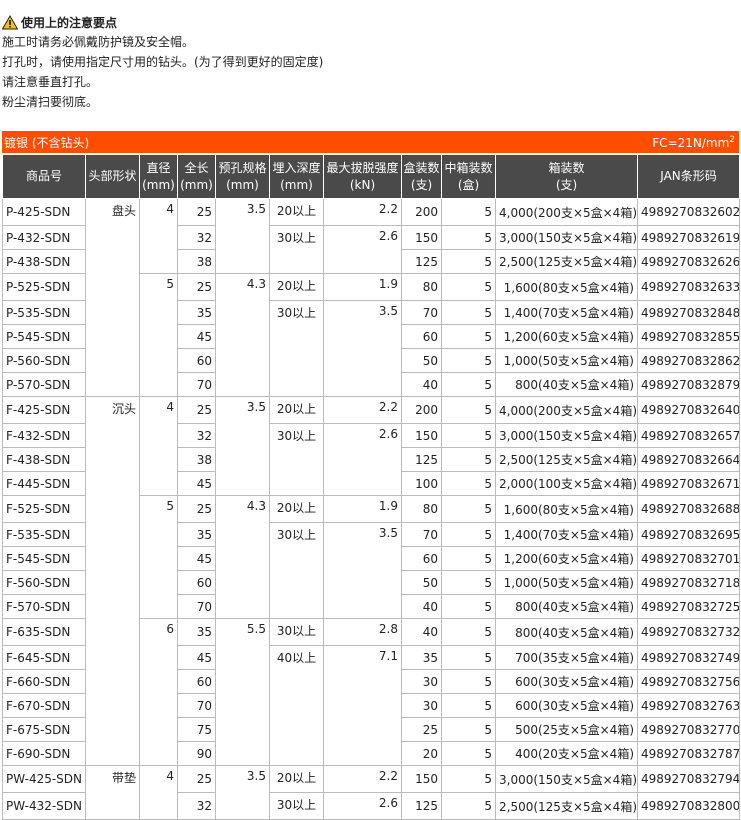  What do you see at coordinates (688, 681) in the screenshot?
I see `cell-jan: 4989270832756` at bounding box center [688, 681].